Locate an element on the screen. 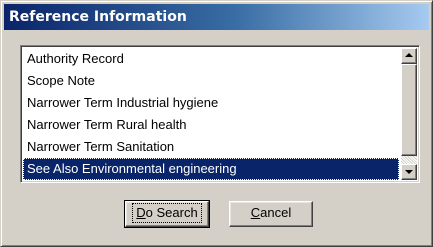 The image size is (433, 247). cancel-label: Cancel is located at coordinates (271, 213).